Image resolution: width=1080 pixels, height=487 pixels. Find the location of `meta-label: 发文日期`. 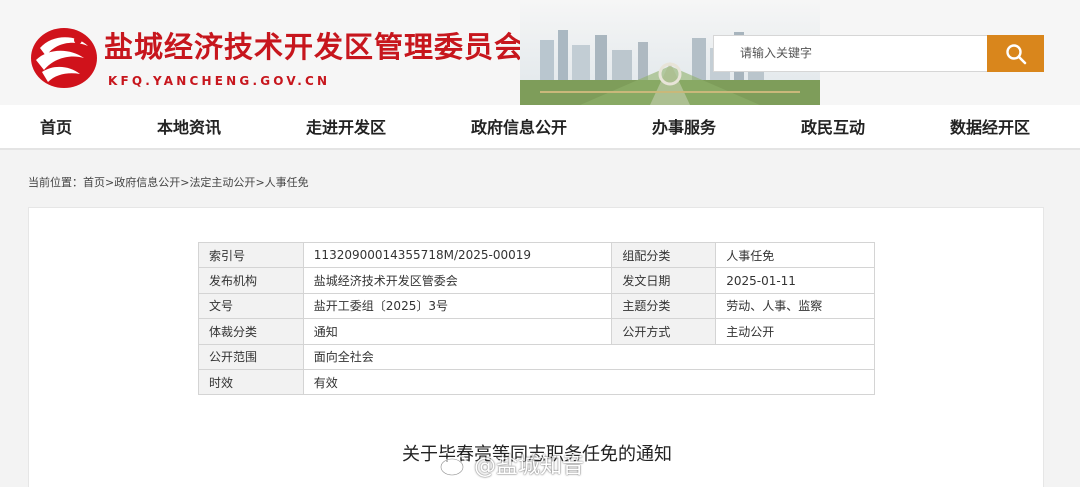

meta-label: 发文日期 is located at coordinates (664, 280).